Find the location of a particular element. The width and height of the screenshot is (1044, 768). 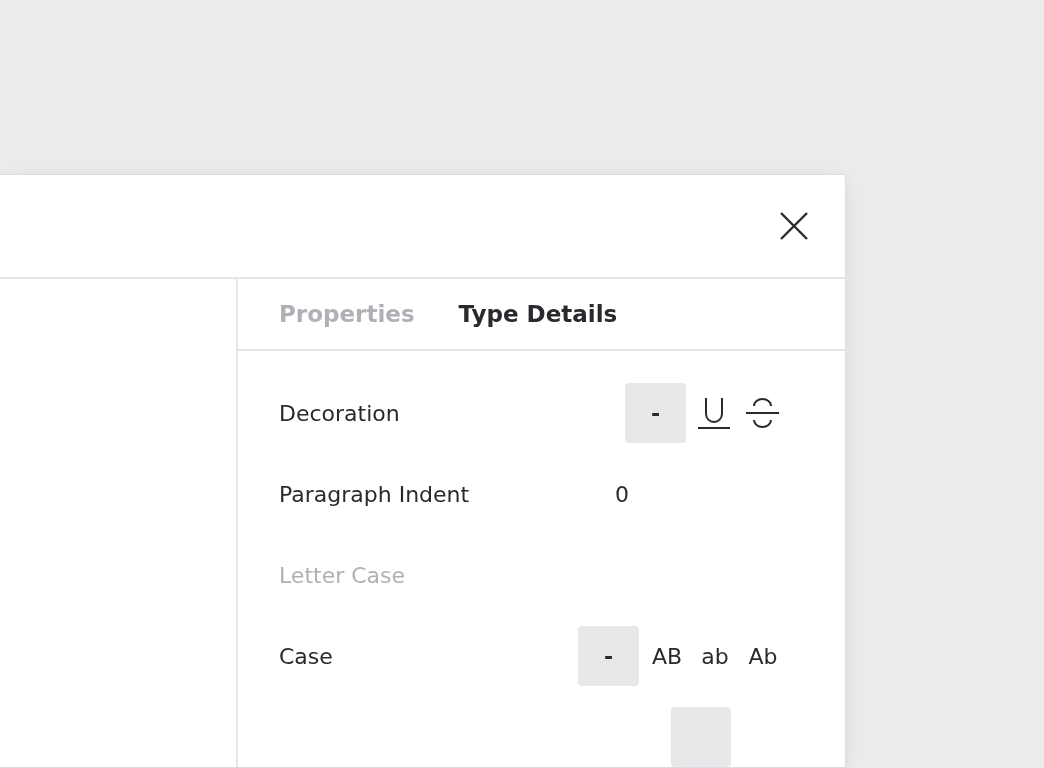

case-option: Ab is located at coordinates (763, 656).